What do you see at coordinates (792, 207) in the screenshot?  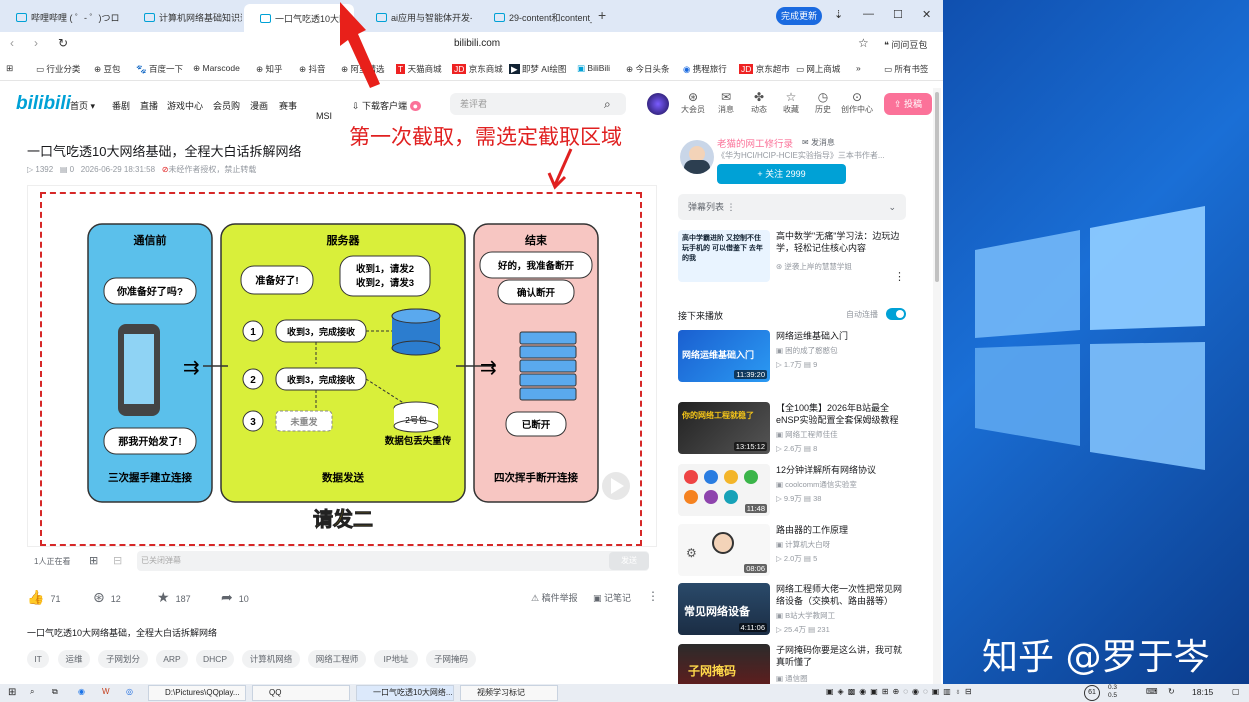 I see `danmaku-list-toggle: 弹幕列表 ⋮ ⌄` at bounding box center [792, 207].